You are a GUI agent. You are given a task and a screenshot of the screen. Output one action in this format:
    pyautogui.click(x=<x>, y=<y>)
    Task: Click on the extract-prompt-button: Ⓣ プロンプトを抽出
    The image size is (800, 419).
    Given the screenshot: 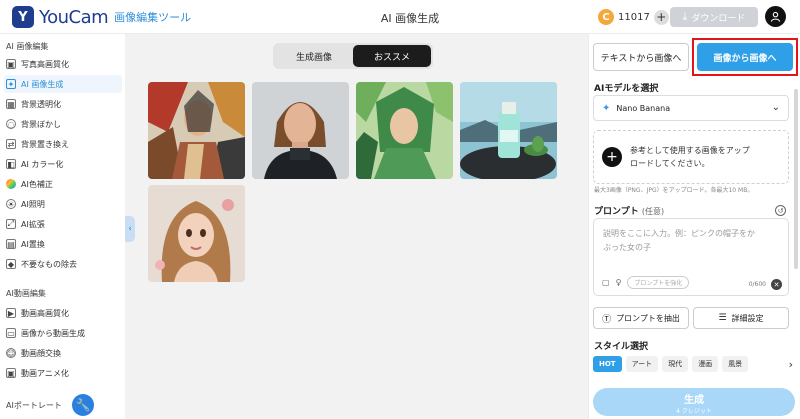 What is the action you would take?
    pyautogui.click(x=641, y=318)
    